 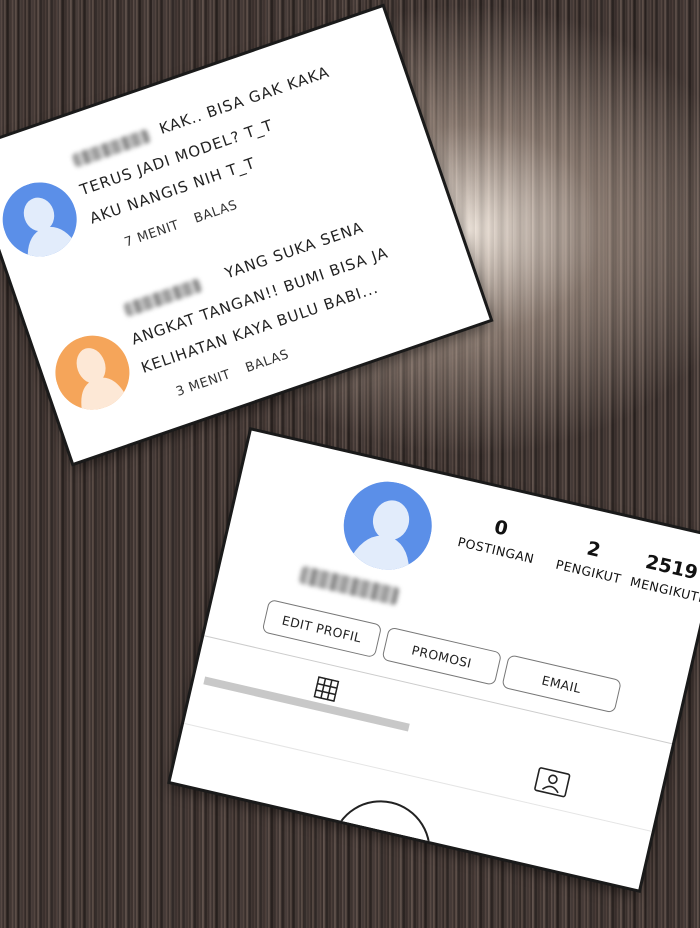 What do you see at coordinates (561, 684) in the screenshot?
I see `email-button: EMAIL` at bounding box center [561, 684].